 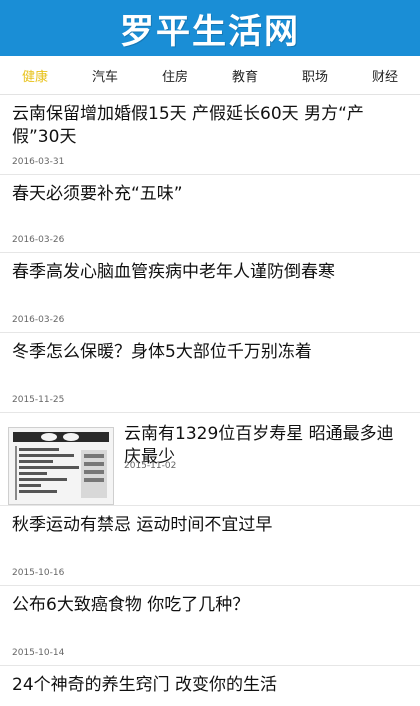 I want to click on list-item: 24个神奇的养生窍门 改变你的生活, so click(x=210, y=686).